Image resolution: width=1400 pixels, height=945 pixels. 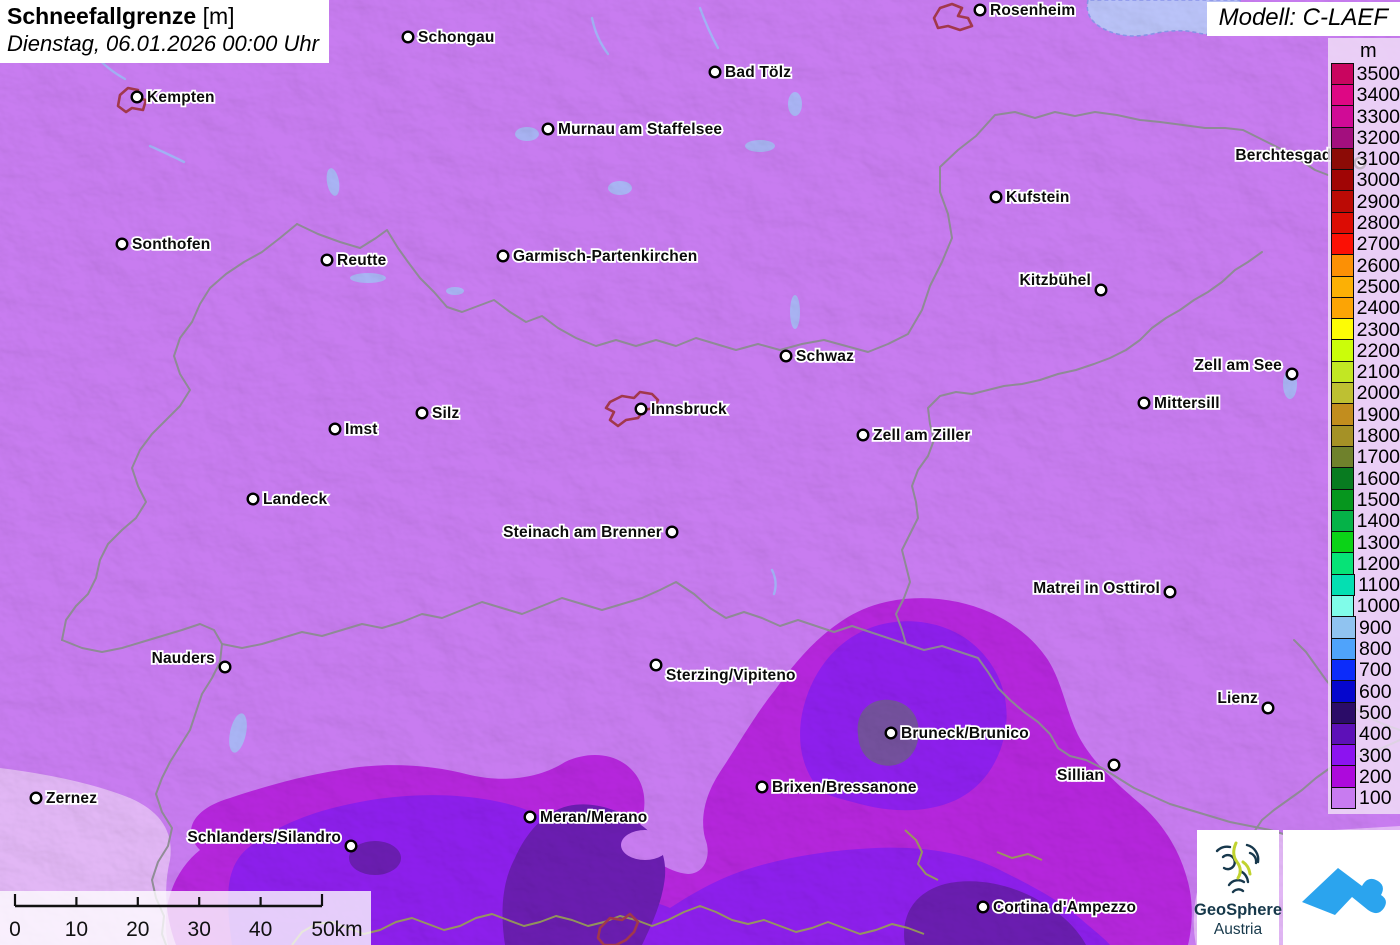 I want to click on legend-value-1400: 1400, so click(x=1378, y=521).